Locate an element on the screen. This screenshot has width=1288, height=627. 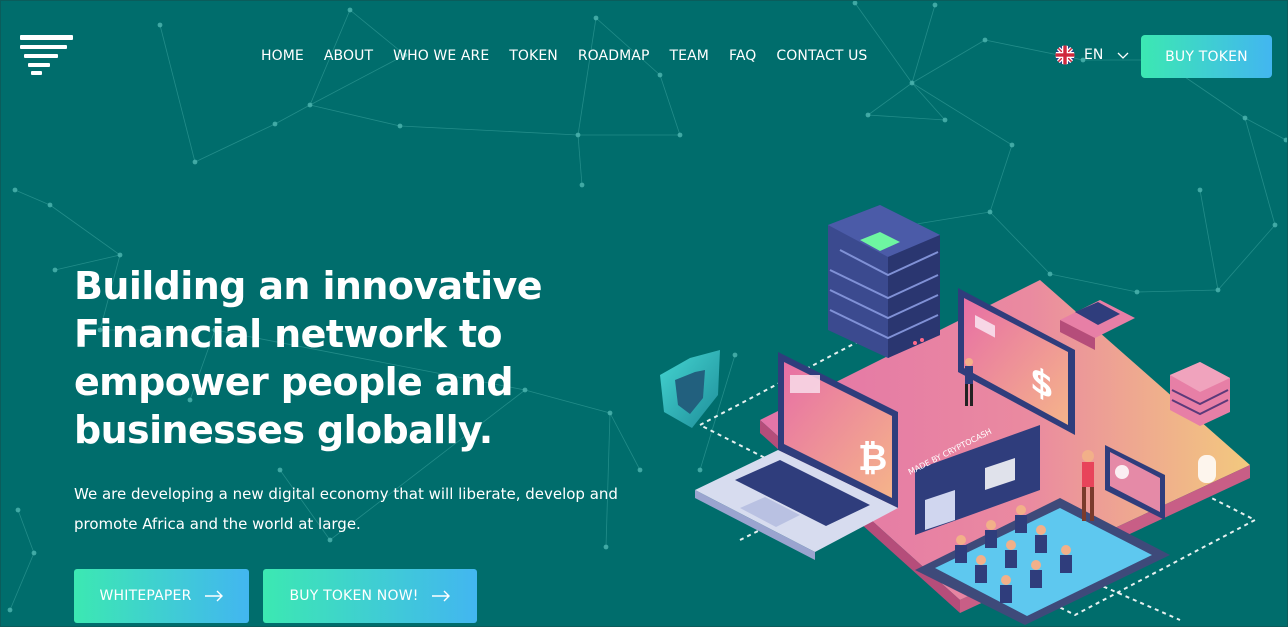
nav-about: ABOUT is located at coordinates (348, 56).